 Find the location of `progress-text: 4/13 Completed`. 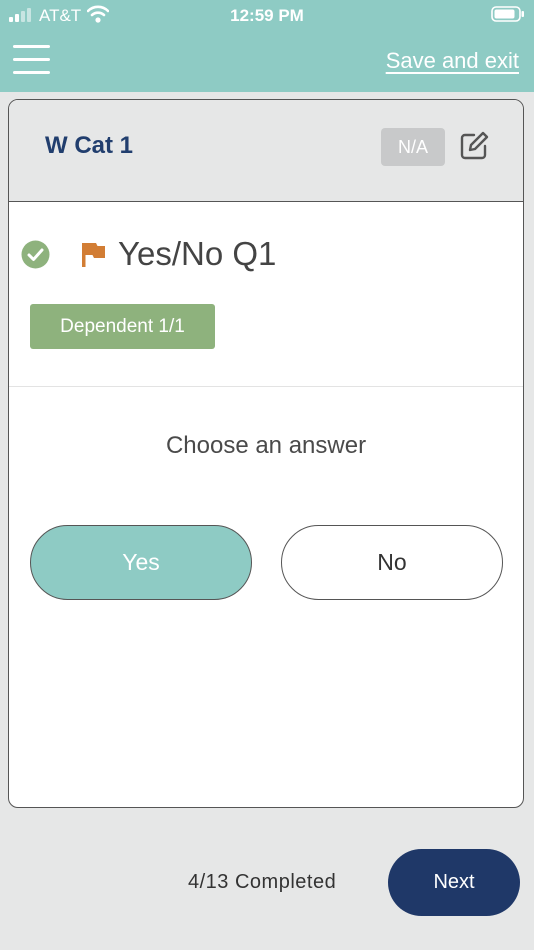

progress-text: 4/13 Completed is located at coordinates (262, 882).